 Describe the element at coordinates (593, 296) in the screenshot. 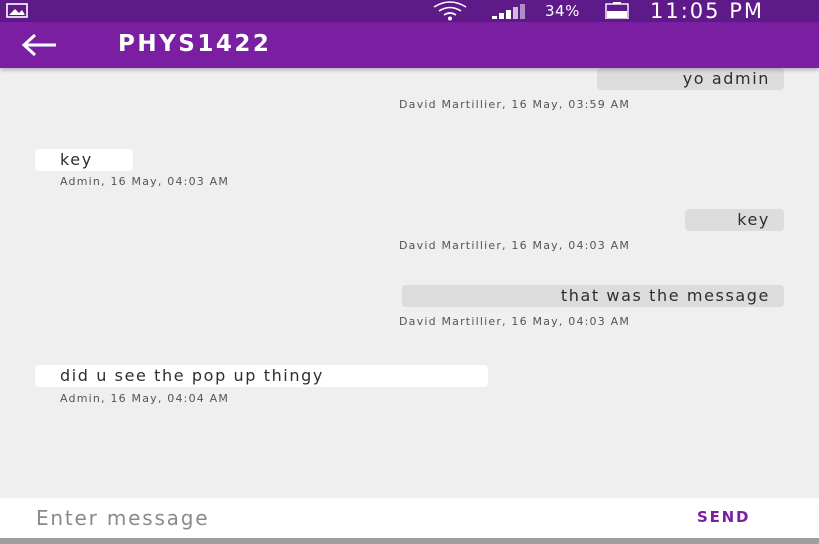

I see `message-bubble: that was the message` at that location.